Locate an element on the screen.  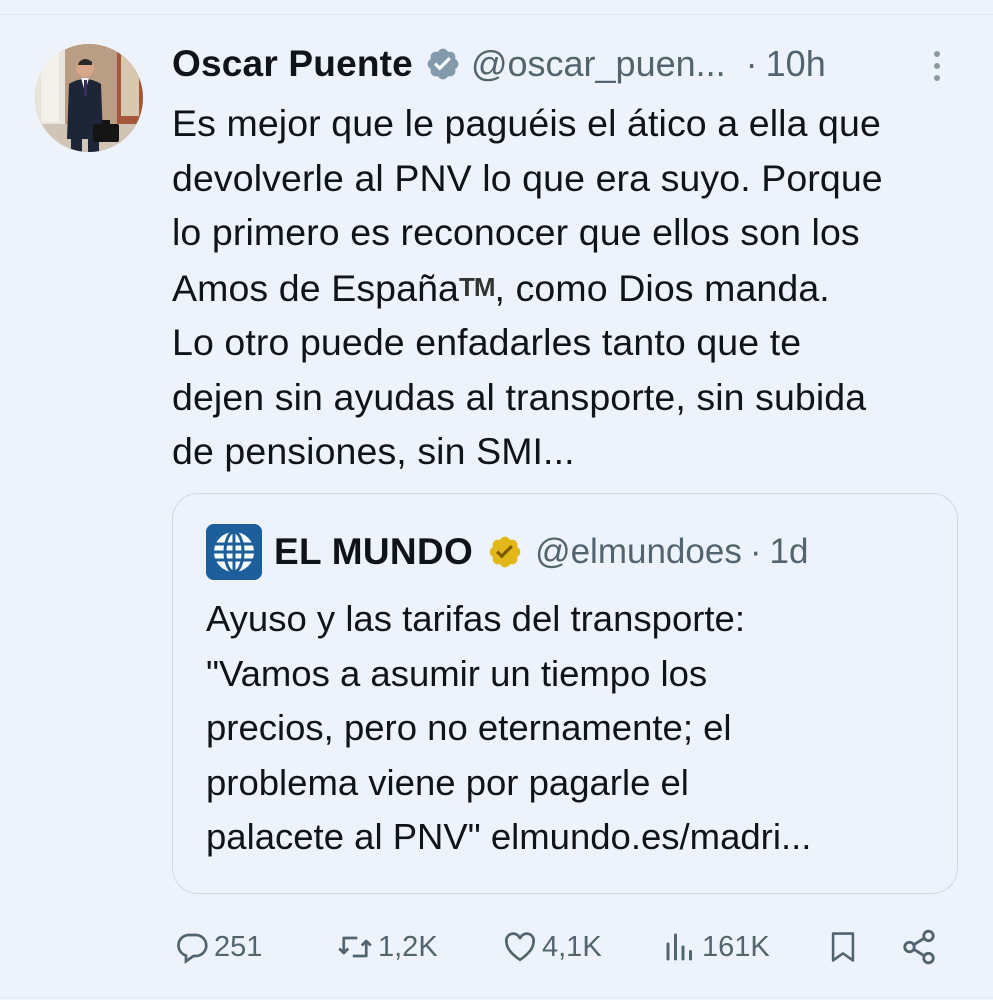
tweet-text-fragment: Amos de España is located at coordinates (315, 287).